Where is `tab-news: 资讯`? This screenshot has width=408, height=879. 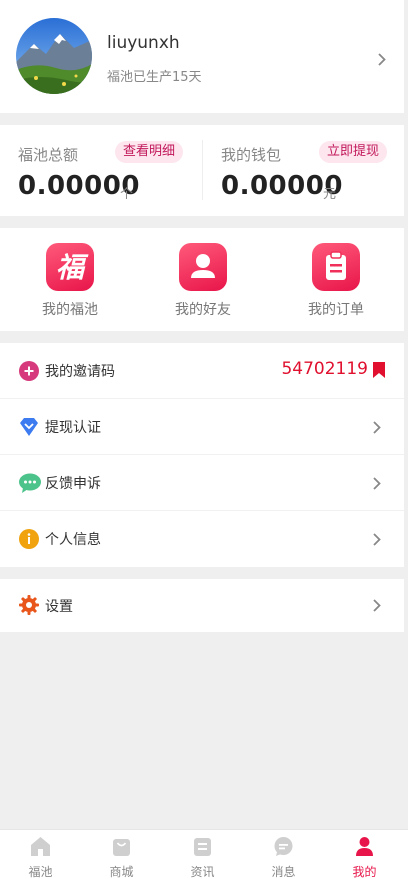 tab-news: 资讯 is located at coordinates (202, 854).